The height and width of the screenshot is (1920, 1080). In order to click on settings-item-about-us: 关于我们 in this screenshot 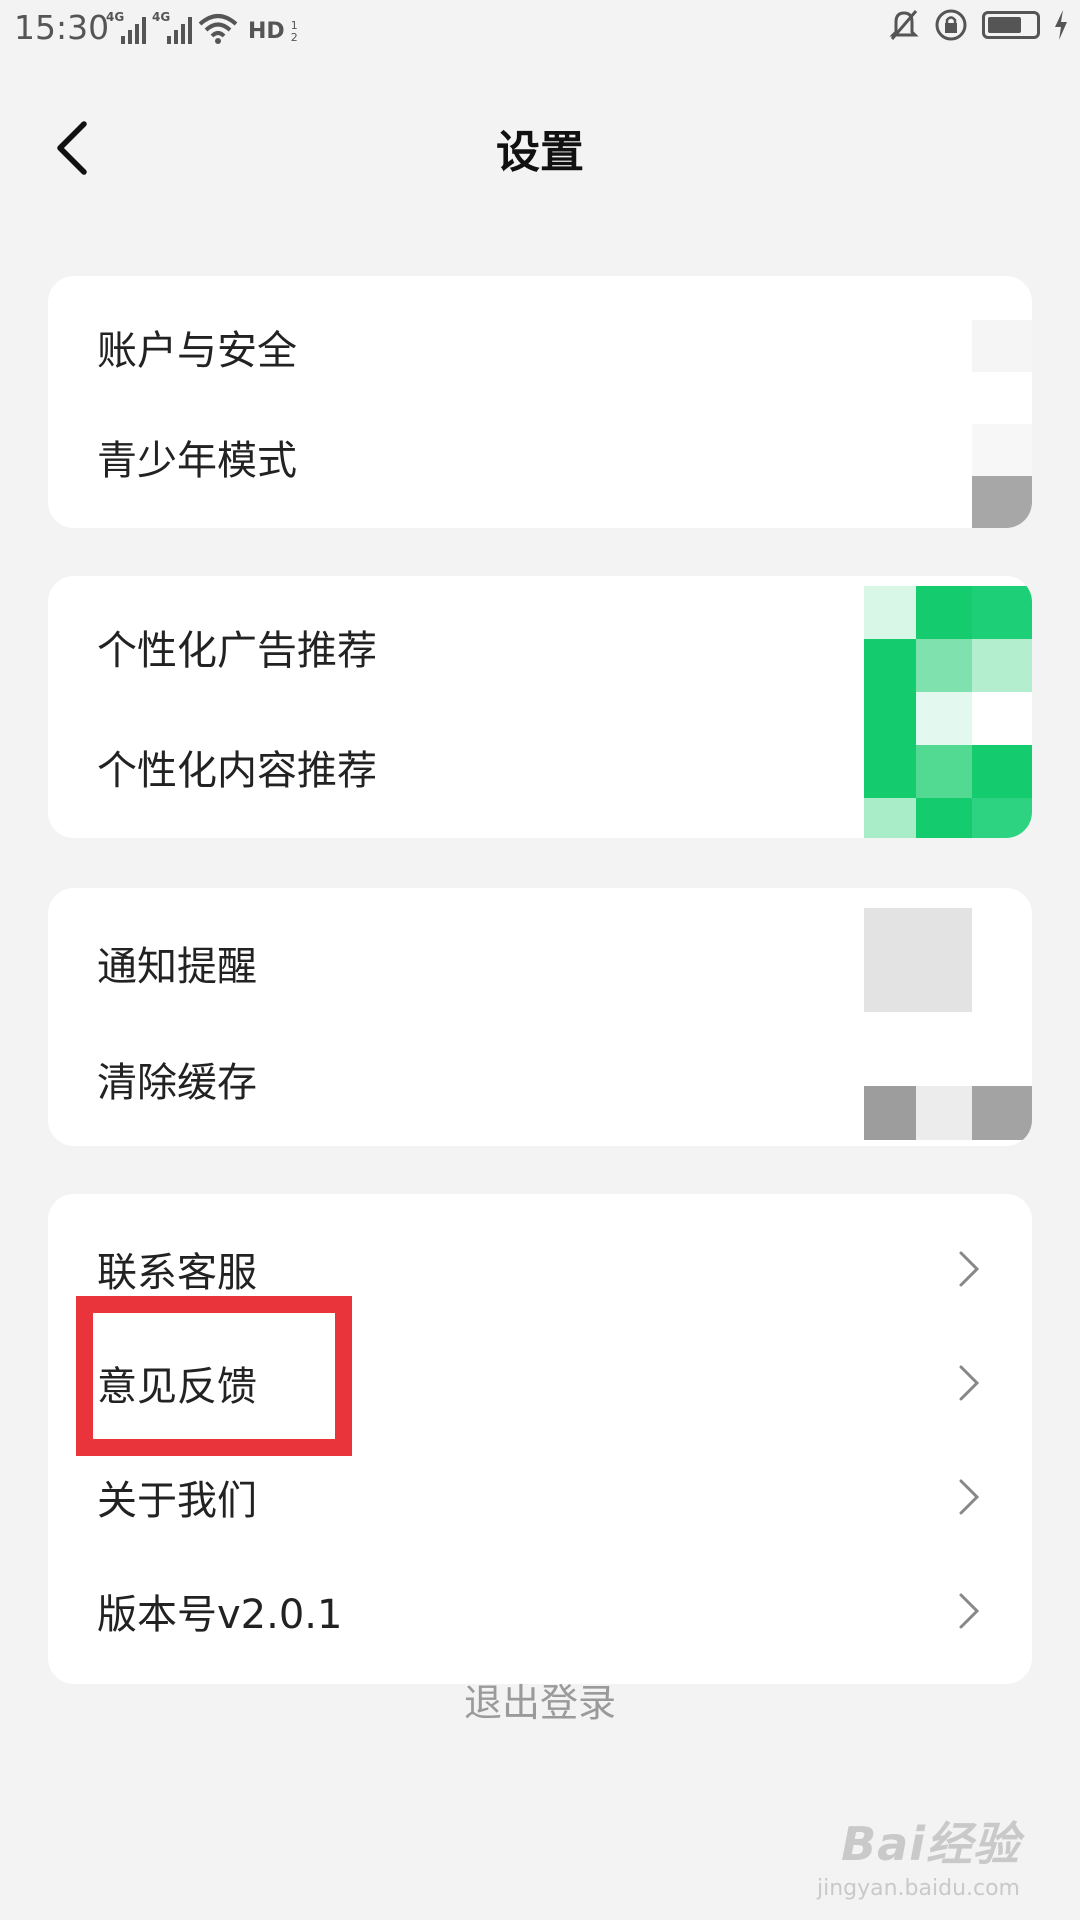, I will do `click(540, 1497)`.